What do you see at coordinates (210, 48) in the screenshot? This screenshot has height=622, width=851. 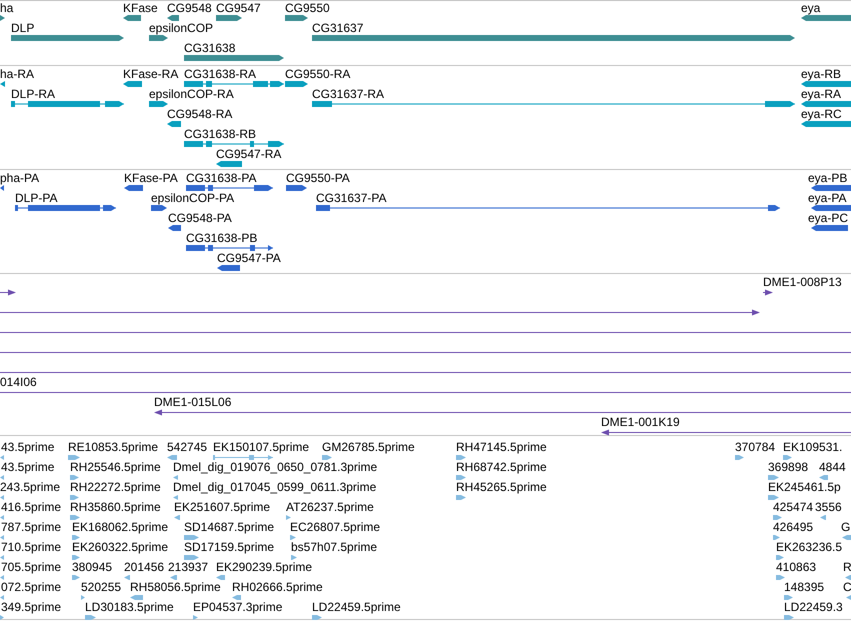 I see `feature-label: CG31638` at bounding box center [210, 48].